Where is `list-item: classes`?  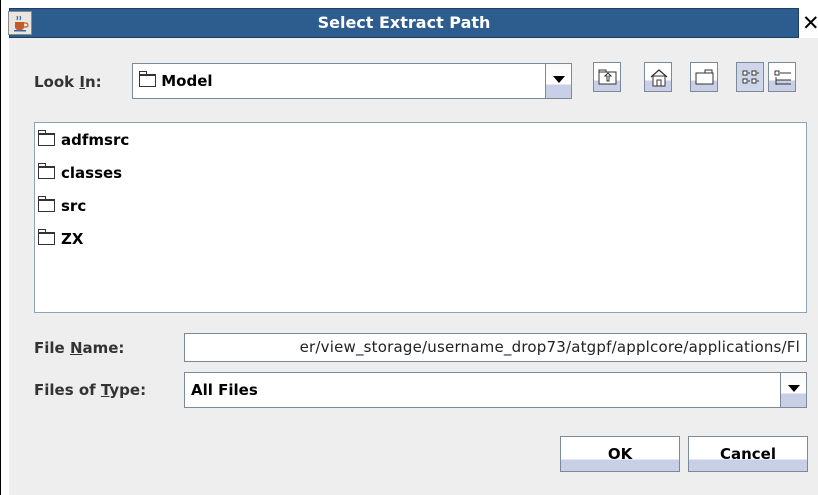 list-item: classes is located at coordinates (80, 172).